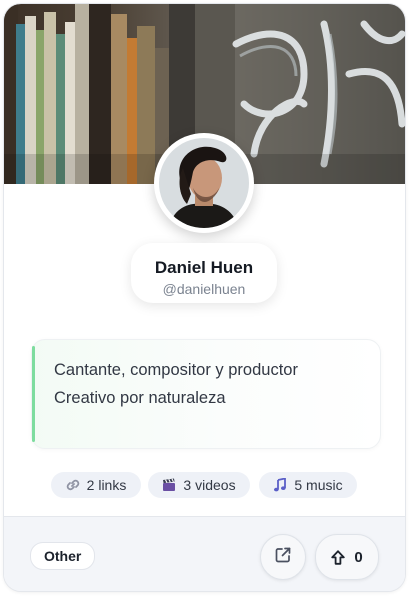 This screenshot has height=596, width=411. Describe the element at coordinates (169, 485) in the screenshot. I see `clapperboard-icon` at that location.